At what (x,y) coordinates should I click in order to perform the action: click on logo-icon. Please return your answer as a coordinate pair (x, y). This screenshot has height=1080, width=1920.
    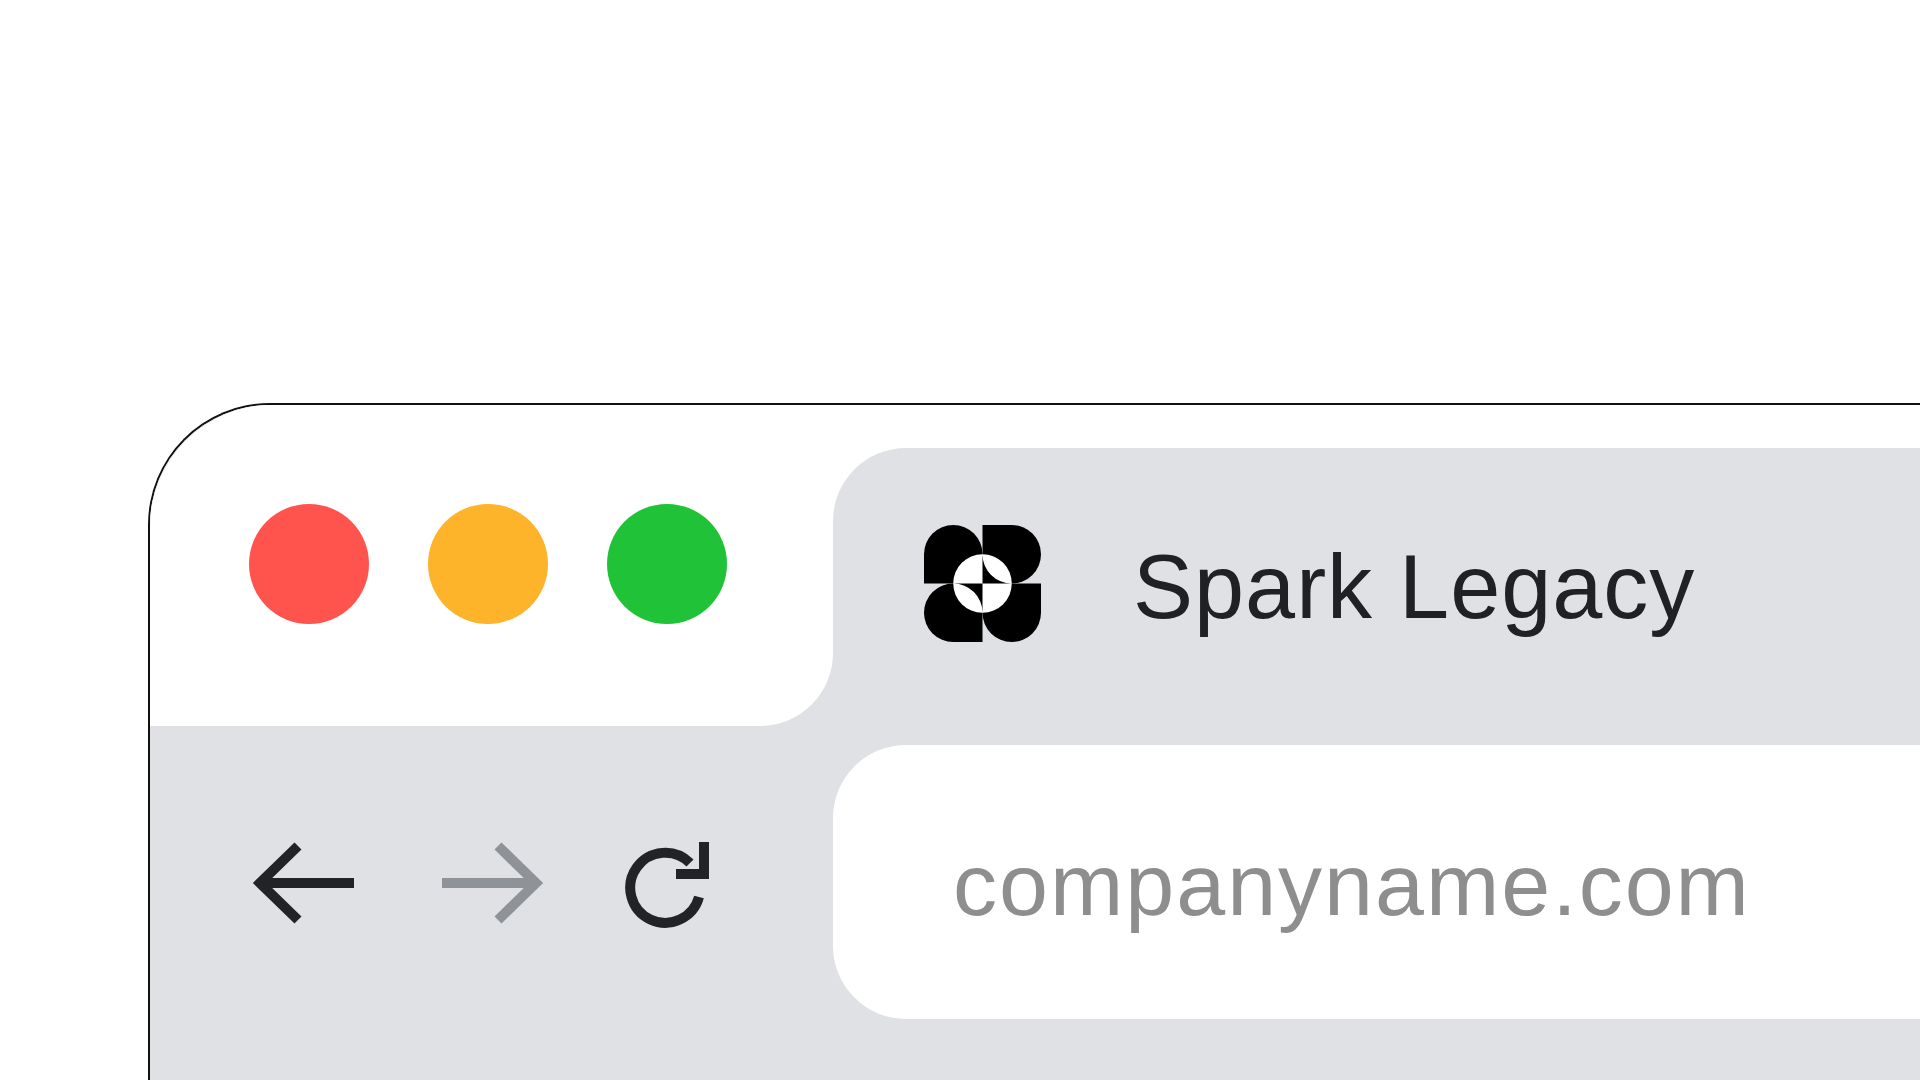
    Looking at the image, I should click on (982, 583).